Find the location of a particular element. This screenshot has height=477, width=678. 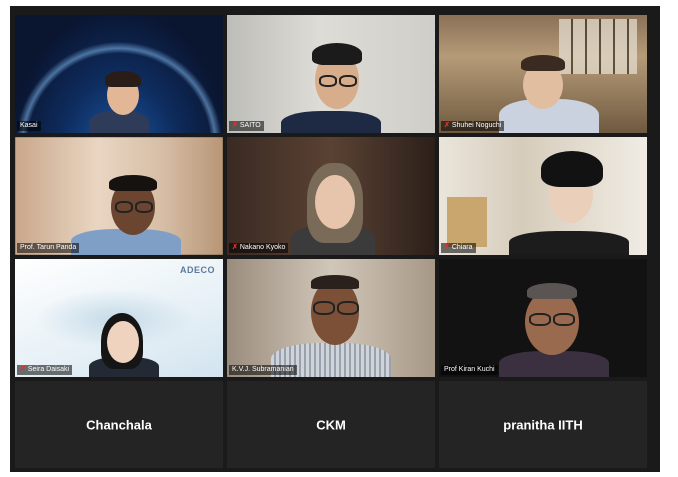

participant-tile-chanchala: Chanchala is located at coordinates (119, 424).